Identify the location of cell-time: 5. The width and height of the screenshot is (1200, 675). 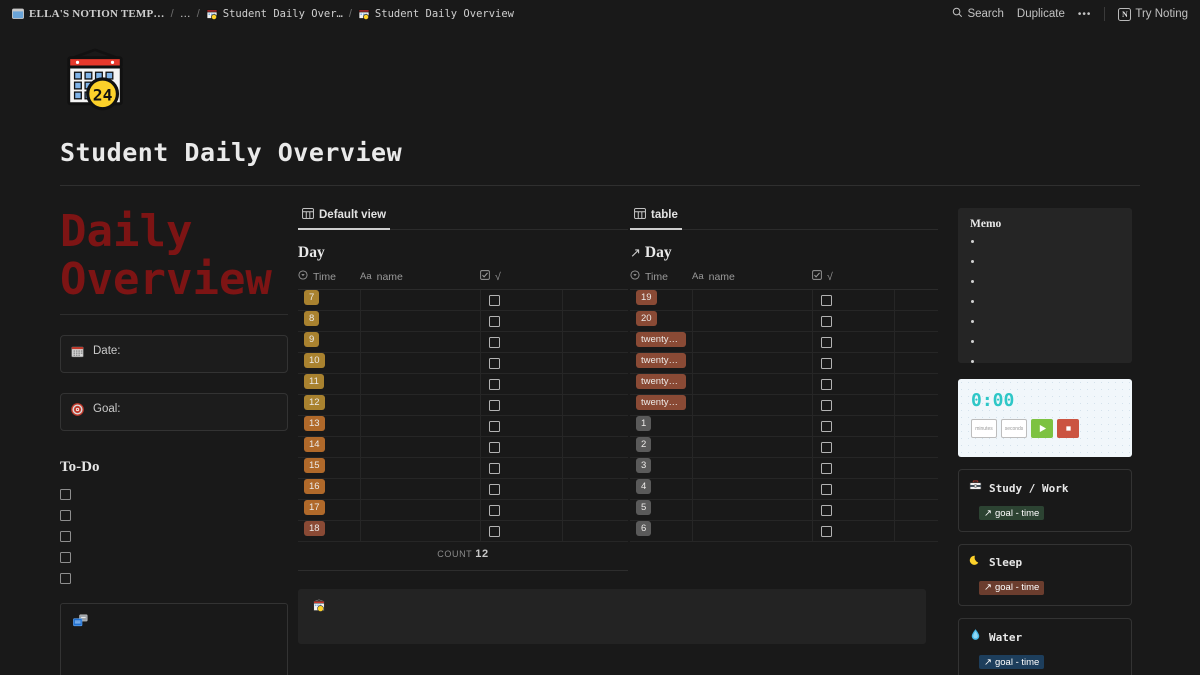
(661, 510).